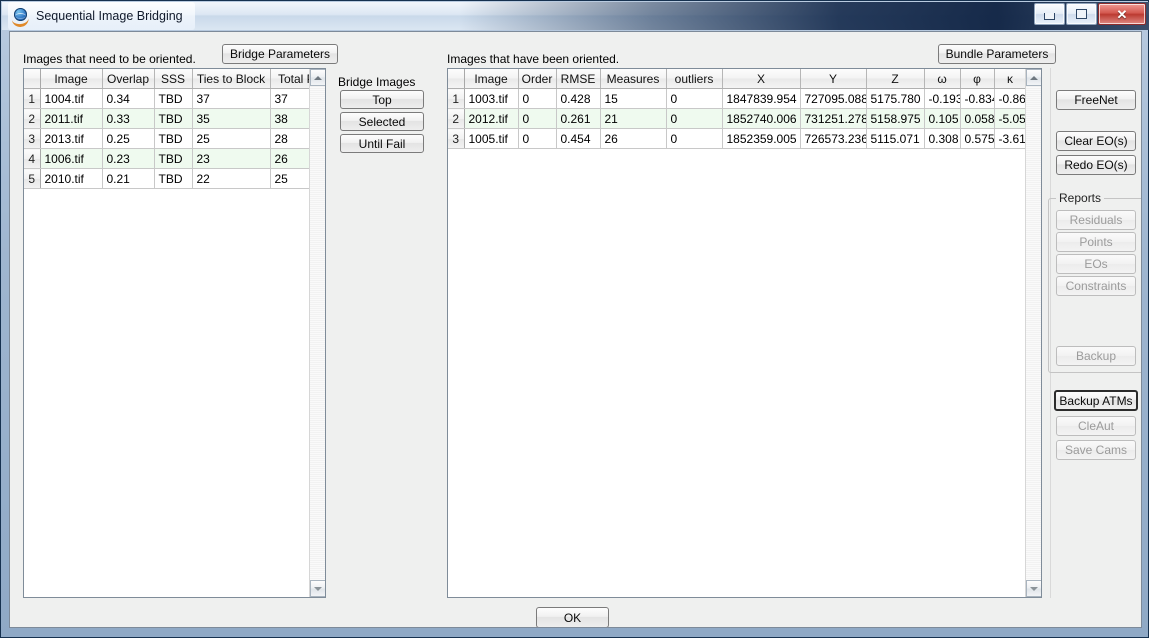  I want to click on save-cams-button: Save Cams, so click(1096, 450).